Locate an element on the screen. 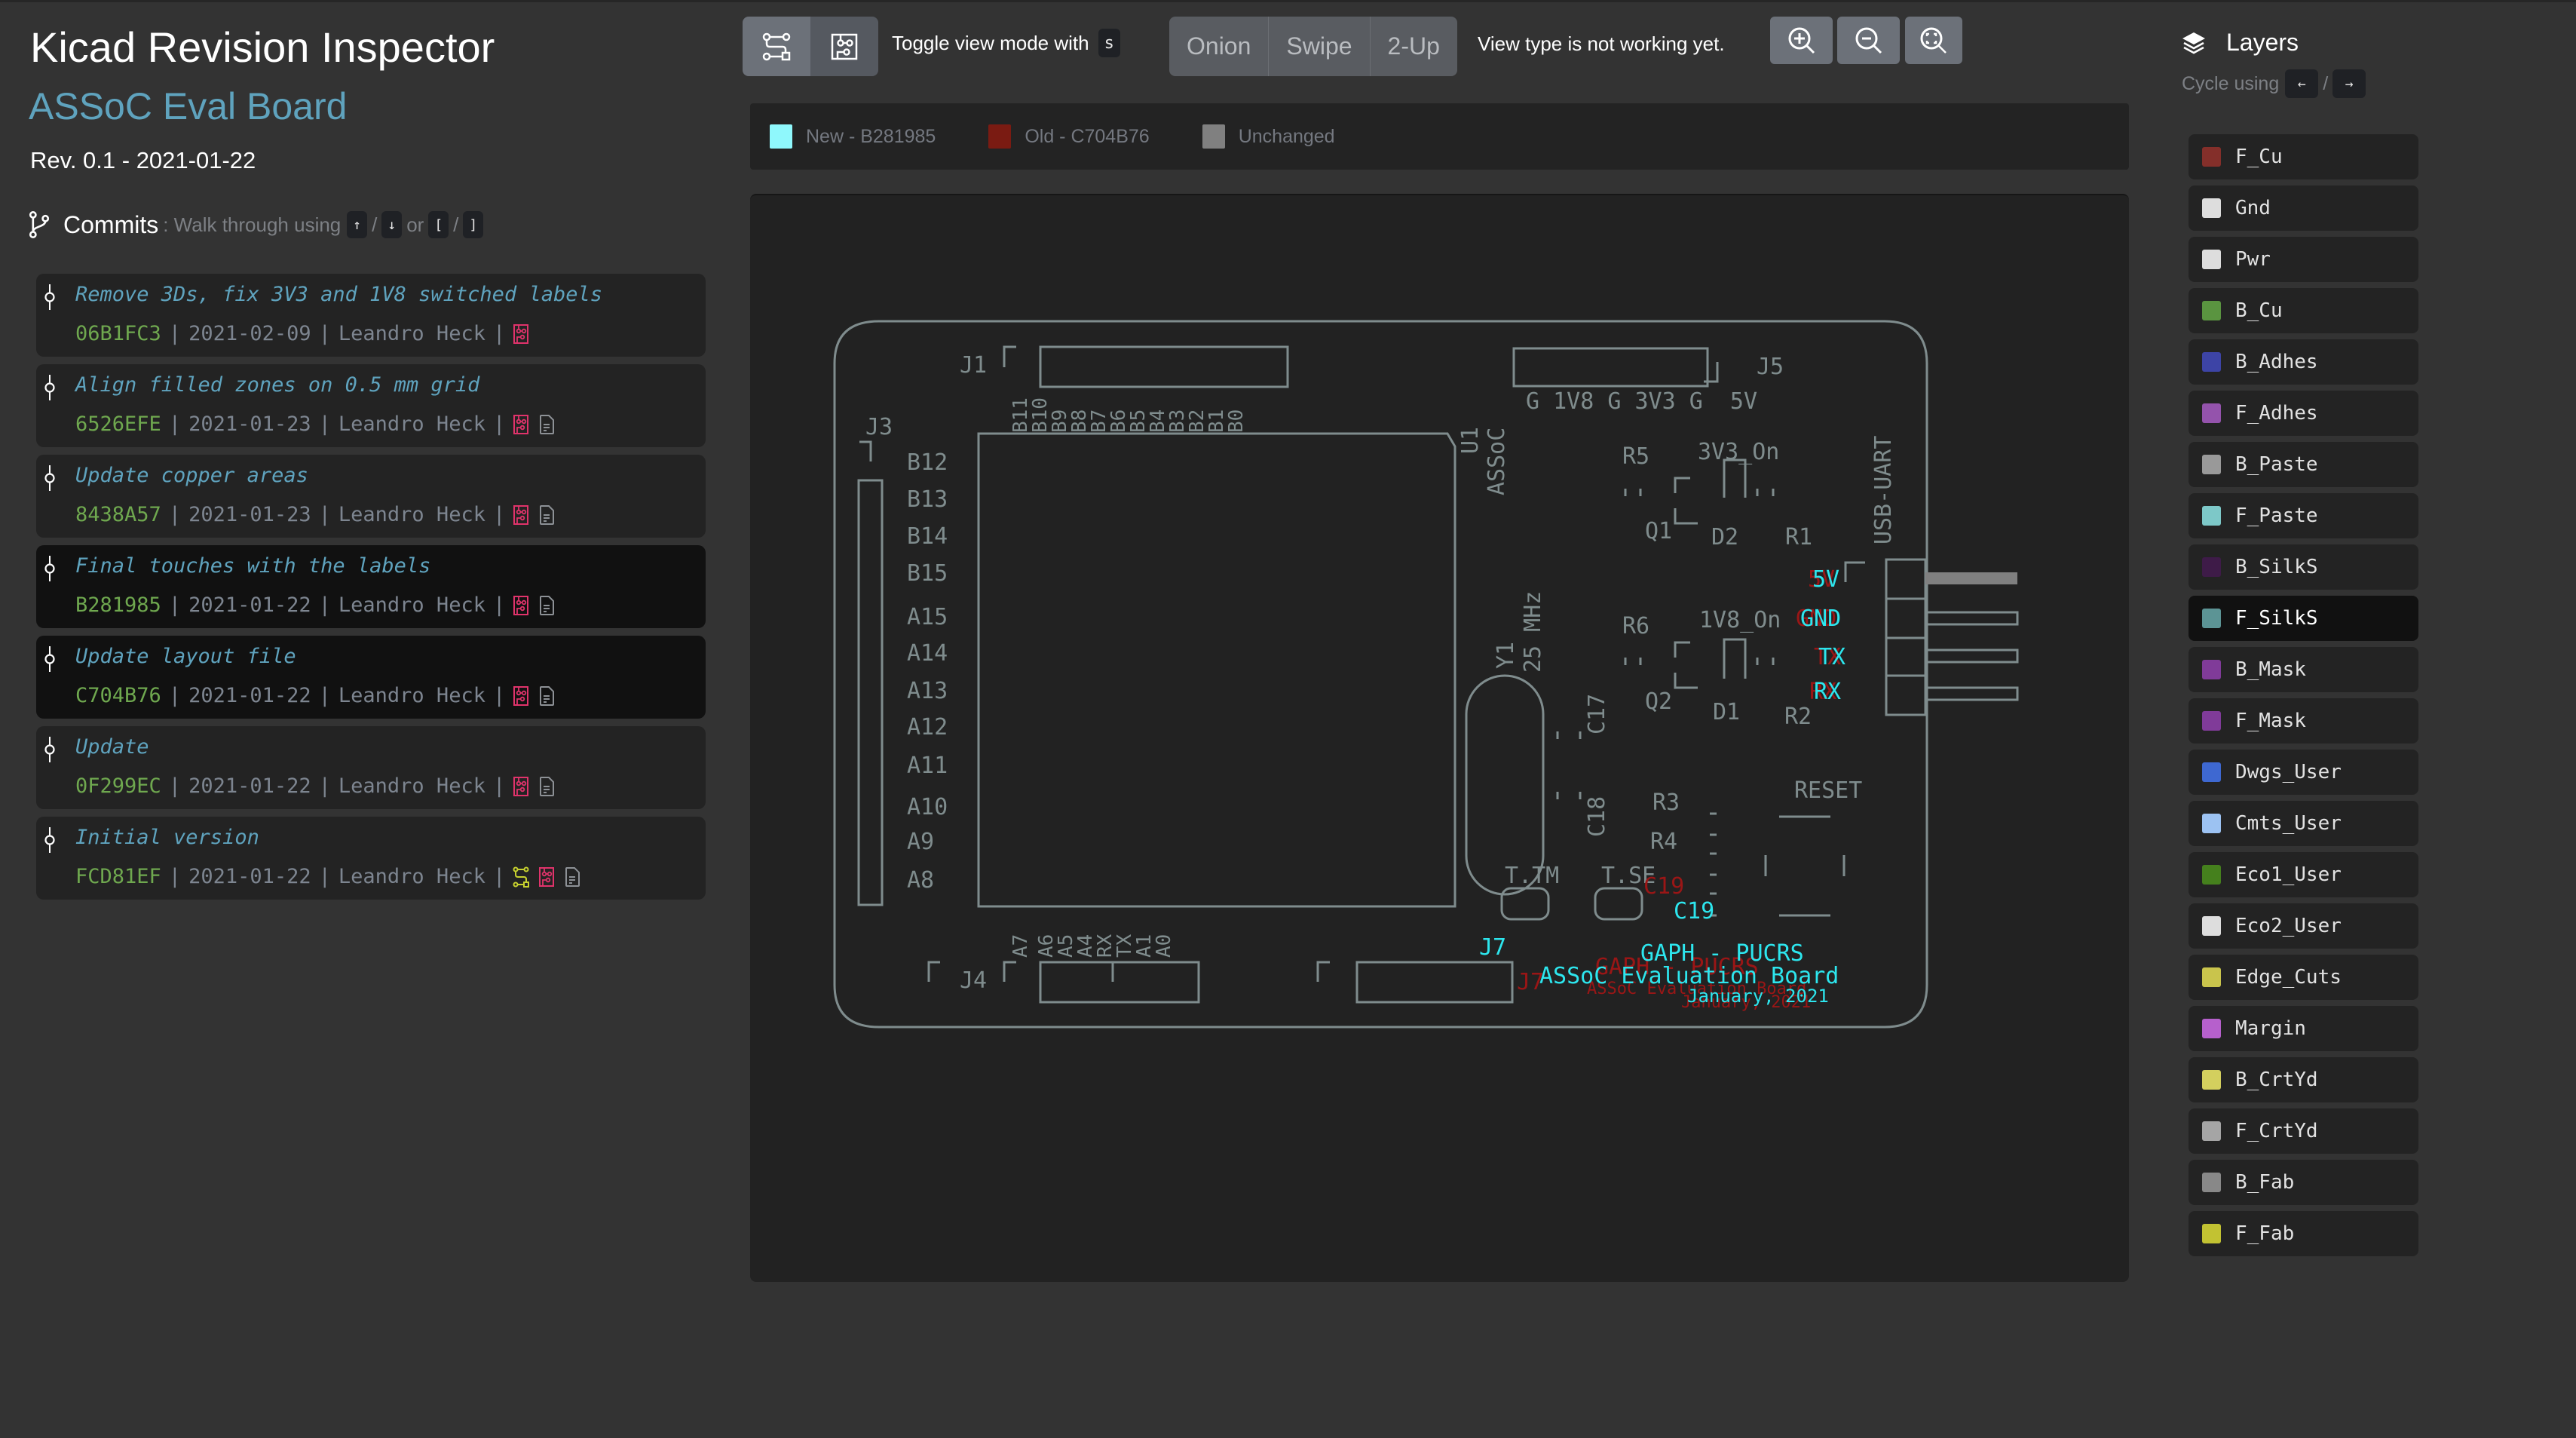 This screenshot has width=2576, height=1438. layer-name: Gnd is located at coordinates (2253, 208).